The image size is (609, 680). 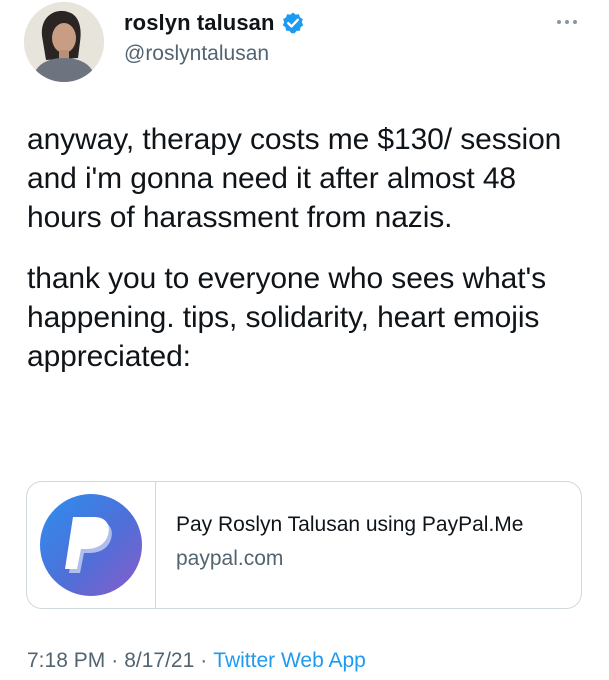 I want to click on link-card-domain: paypal.com, so click(x=230, y=558).